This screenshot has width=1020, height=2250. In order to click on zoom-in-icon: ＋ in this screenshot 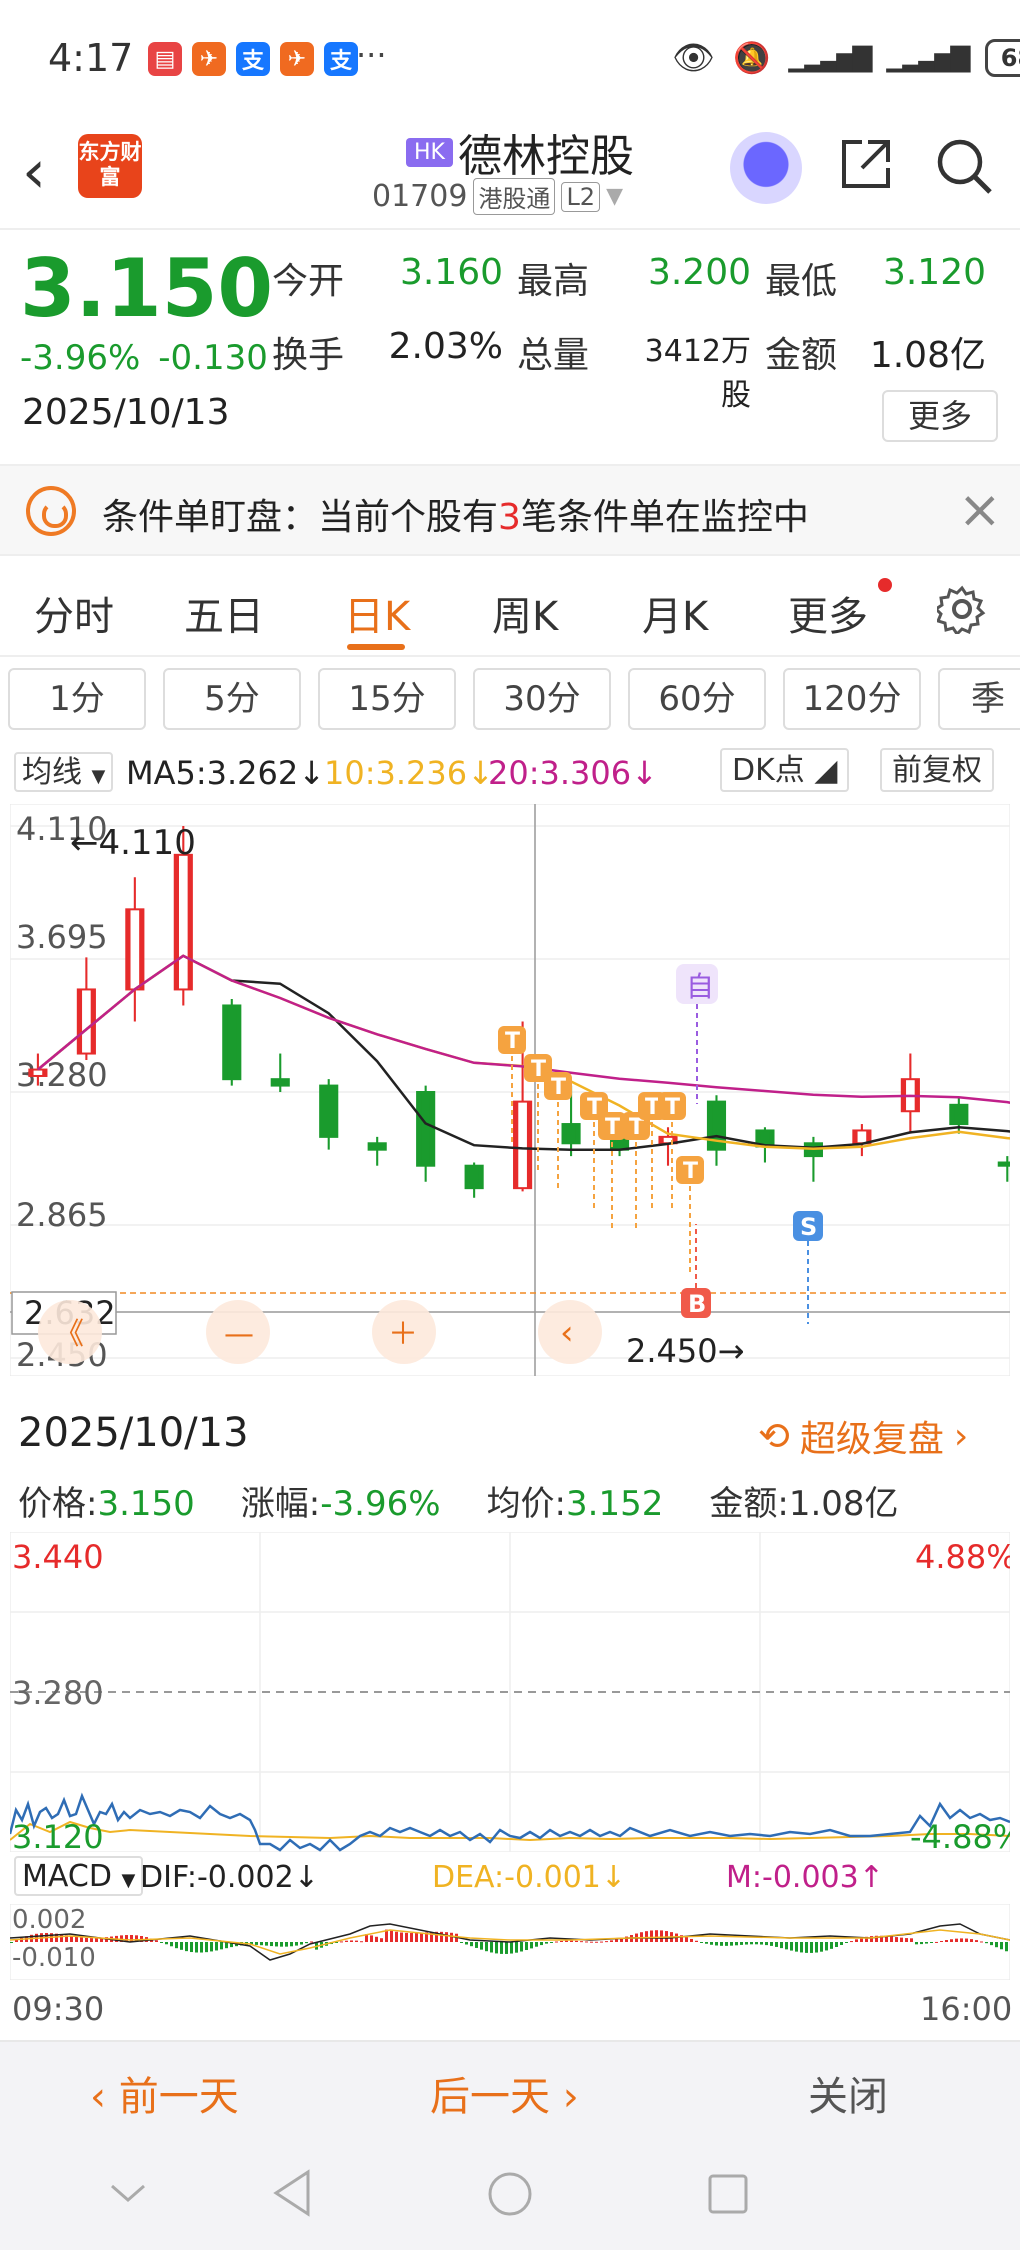, I will do `click(403, 1334)`.